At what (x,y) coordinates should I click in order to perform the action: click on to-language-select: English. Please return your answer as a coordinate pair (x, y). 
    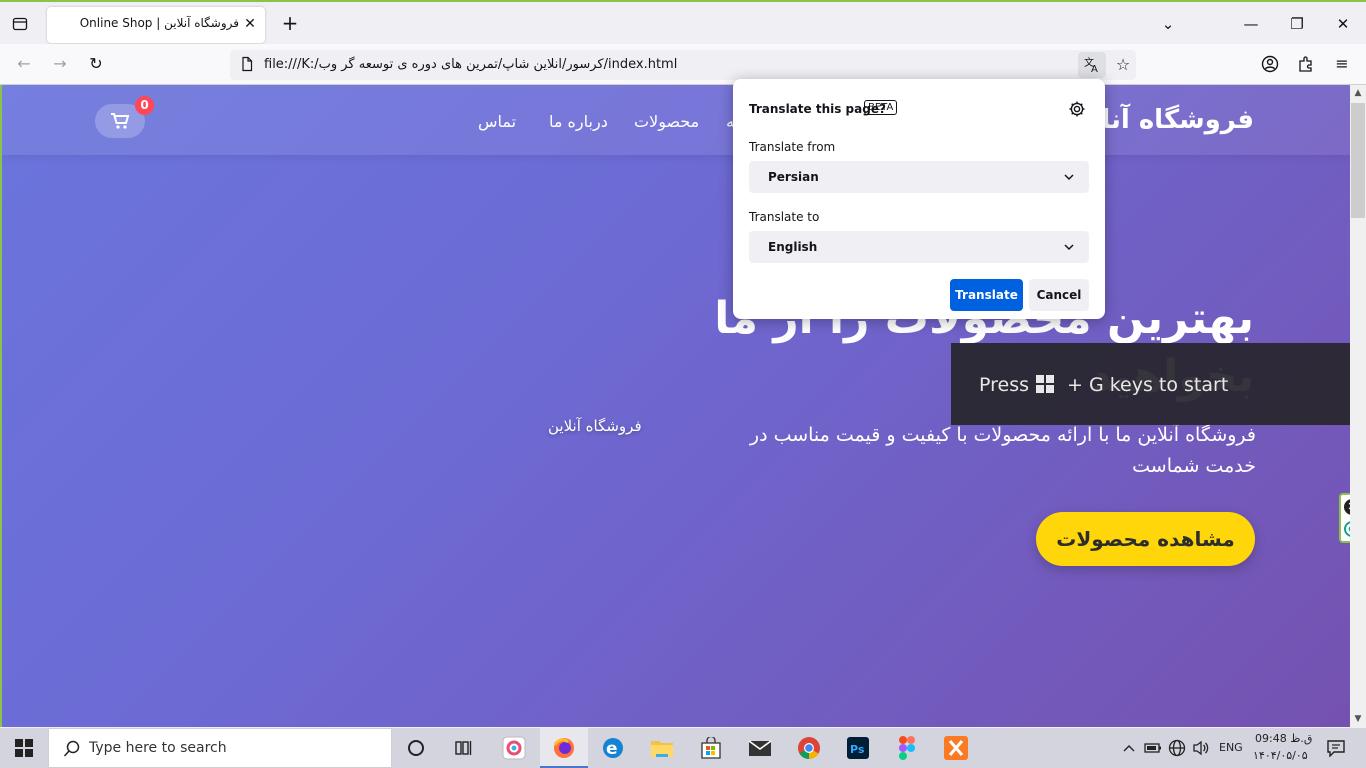
    Looking at the image, I should click on (919, 247).